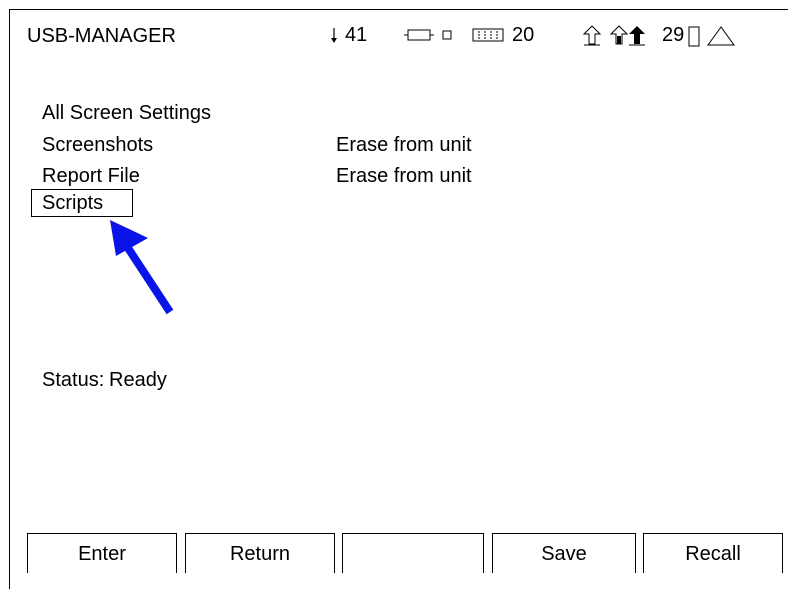  What do you see at coordinates (356, 35) in the screenshot?
I see `status-value-1: 41` at bounding box center [356, 35].